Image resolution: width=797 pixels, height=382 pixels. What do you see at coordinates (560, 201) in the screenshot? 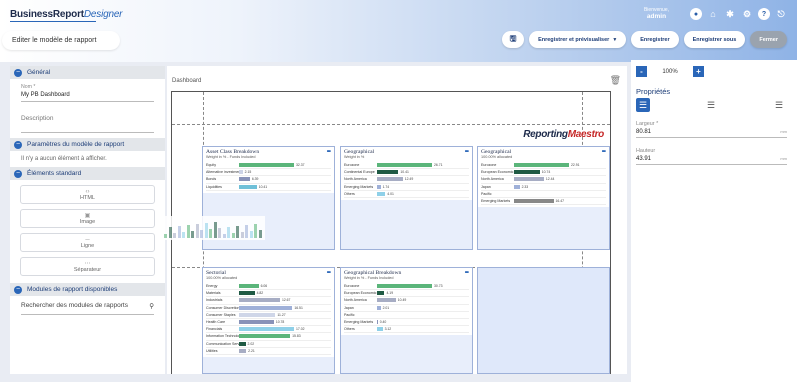
I see `bar-value: 16.47` at bounding box center [560, 201].